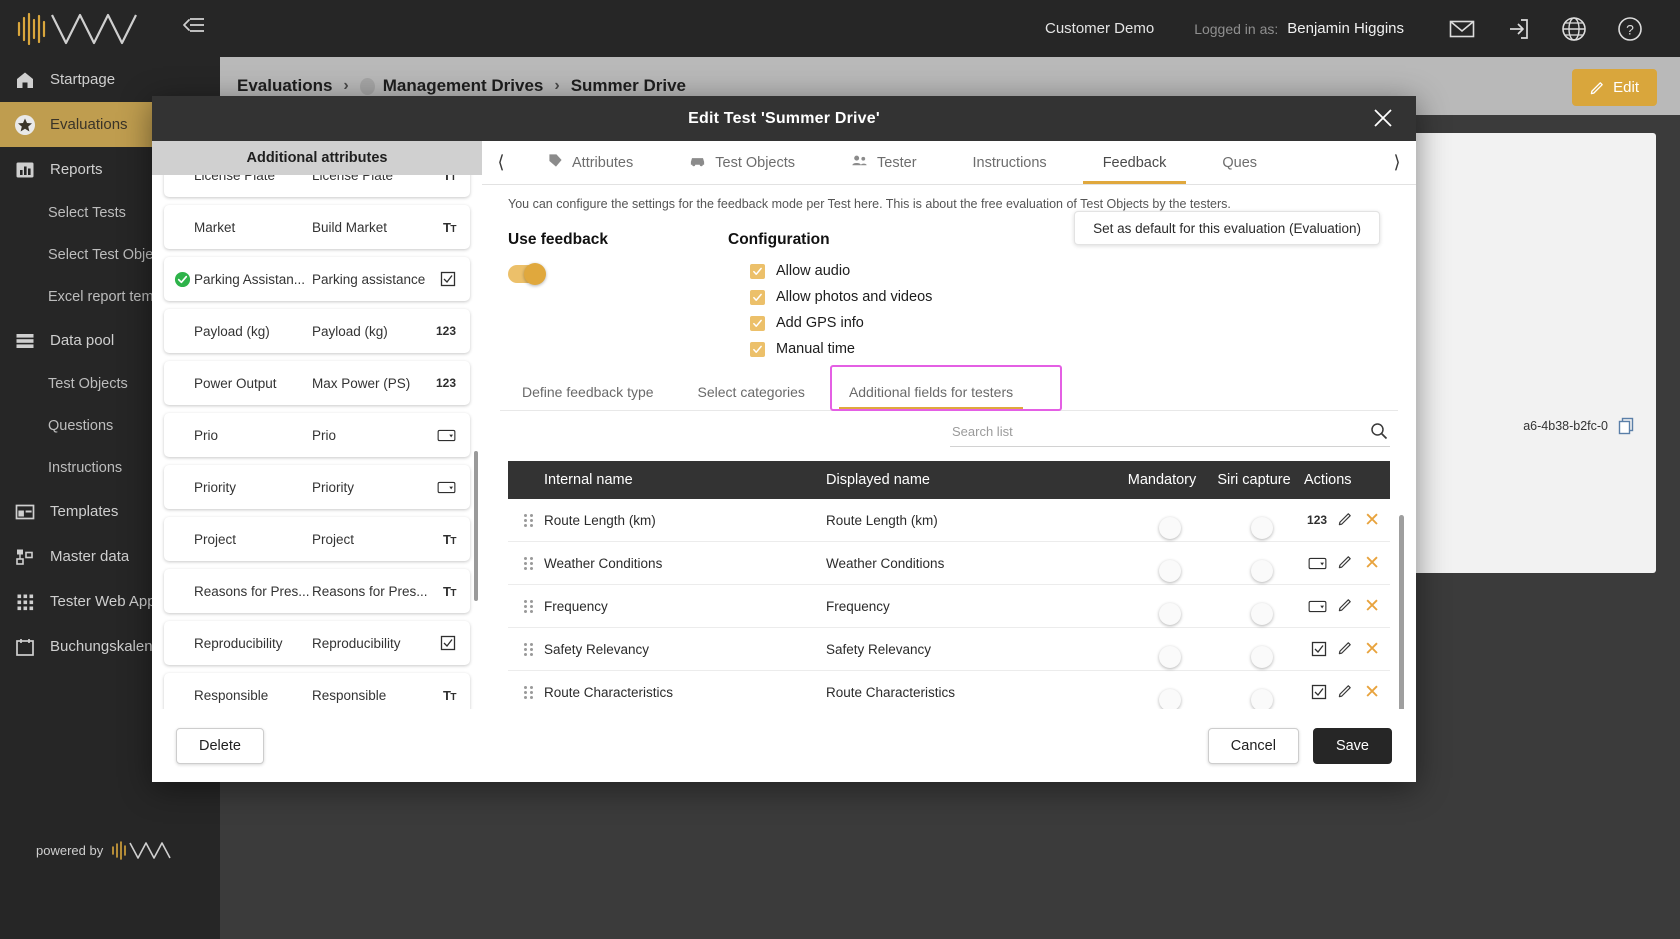 The width and height of the screenshot is (1680, 939). I want to click on configuration-option: Allow photos and videos, so click(1063, 297).